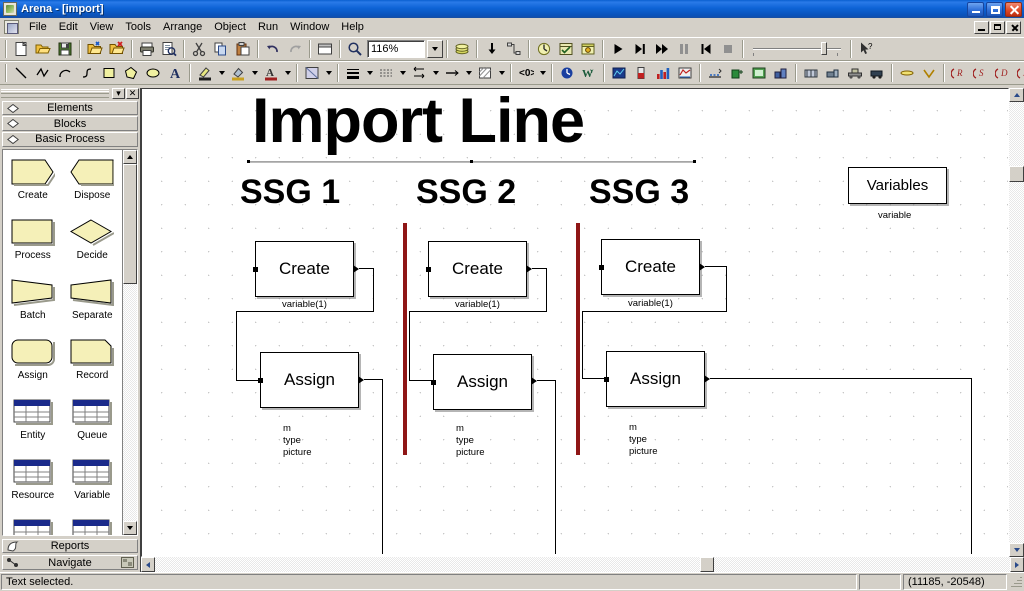  Describe the element at coordinates (33, 426) in the screenshot. I see `module-entity: Entity` at that location.